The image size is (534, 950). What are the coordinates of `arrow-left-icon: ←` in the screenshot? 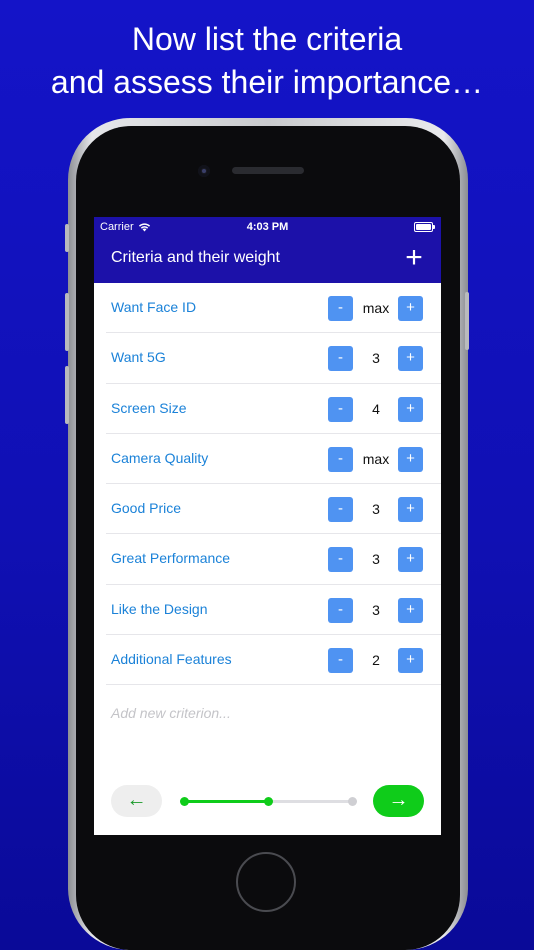 It's located at (136, 800).